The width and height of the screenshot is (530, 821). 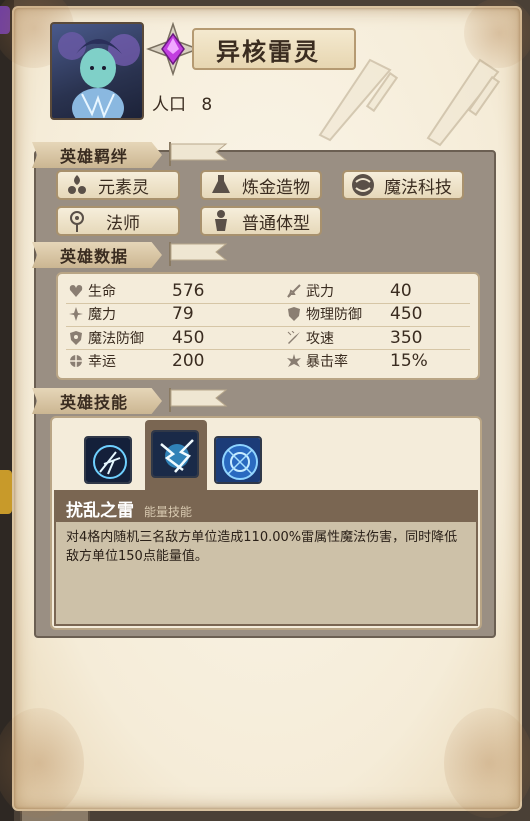 I want to click on stat-label: 物理防御, so click(x=334, y=315).